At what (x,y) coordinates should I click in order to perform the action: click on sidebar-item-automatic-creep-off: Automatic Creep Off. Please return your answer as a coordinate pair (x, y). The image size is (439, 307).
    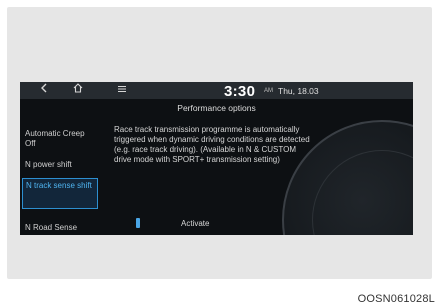
    Looking at the image, I should click on (60, 138).